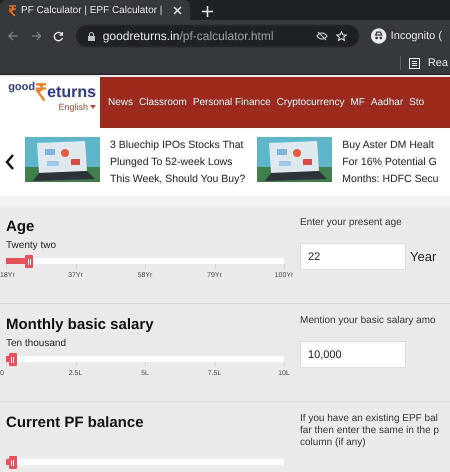  Describe the element at coordinates (13, 36) in the screenshot. I see `back-icon` at that location.